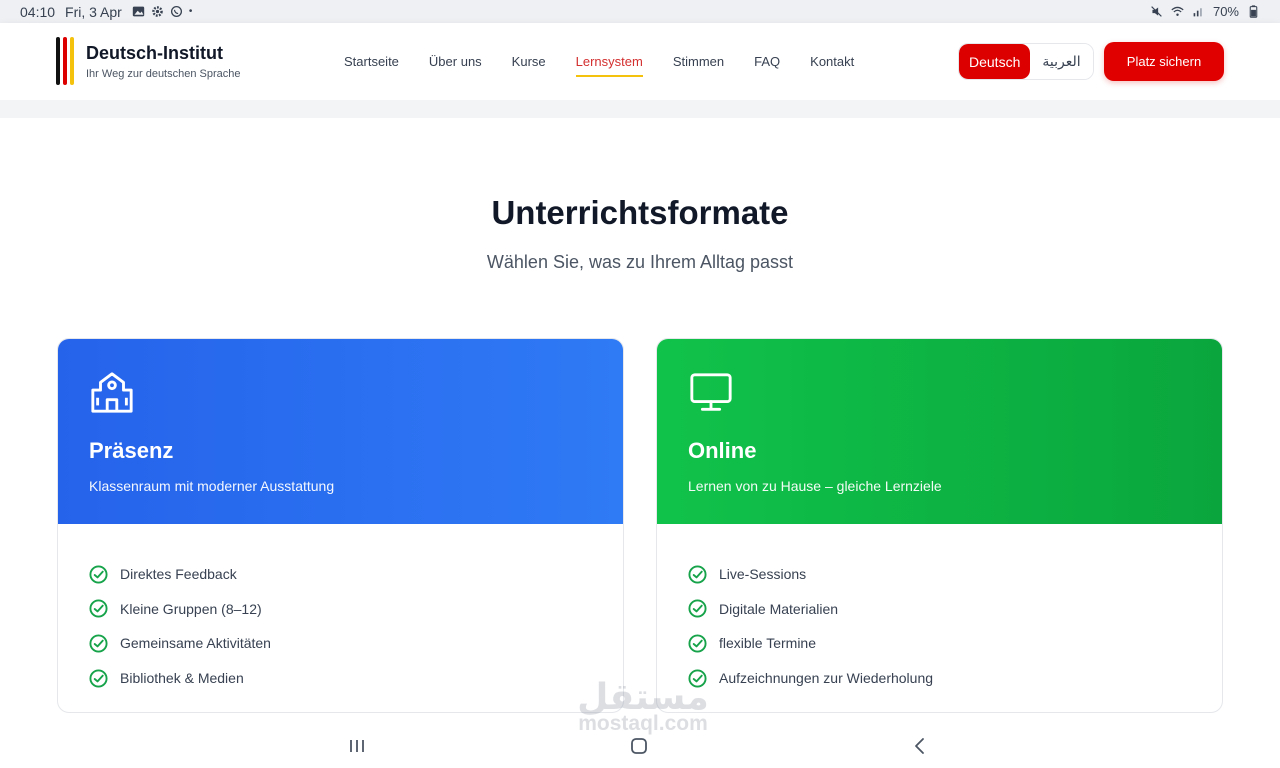  What do you see at coordinates (698, 61) in the screenshot?
I see `nav-stimmen: Stimmen` at bounding box center [698, 61].